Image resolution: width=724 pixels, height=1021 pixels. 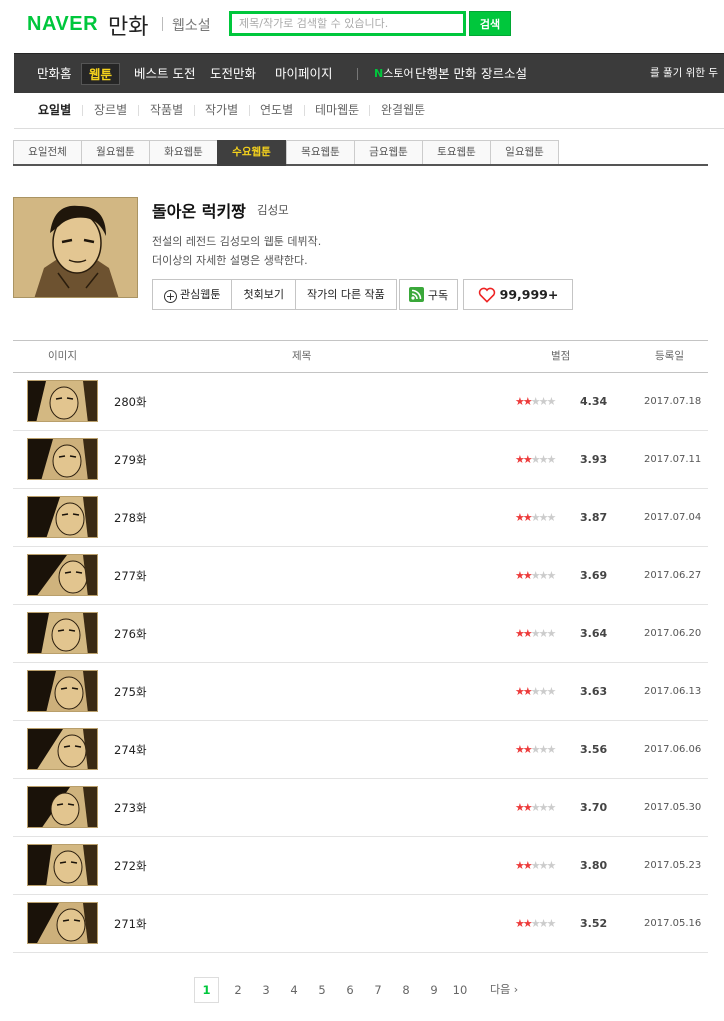 What do you see at coordinates (128, 25) in the screenshot?
I see `manhwa-logo: 만화` at bounding box center [128, 25].